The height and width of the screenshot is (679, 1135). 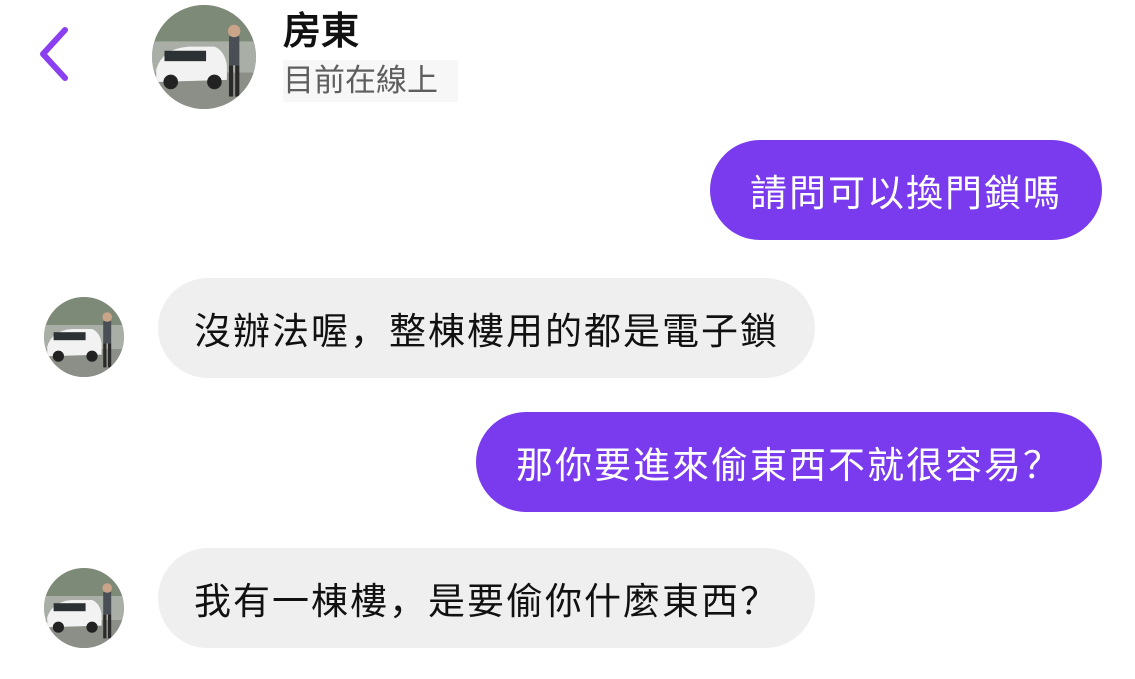 What do you see at coordinates (789, 462) in the screenshot?
I see `message-bubble-outgoing: 那你要進來偷東西不就很容易？` at bounding box center [789, 462].